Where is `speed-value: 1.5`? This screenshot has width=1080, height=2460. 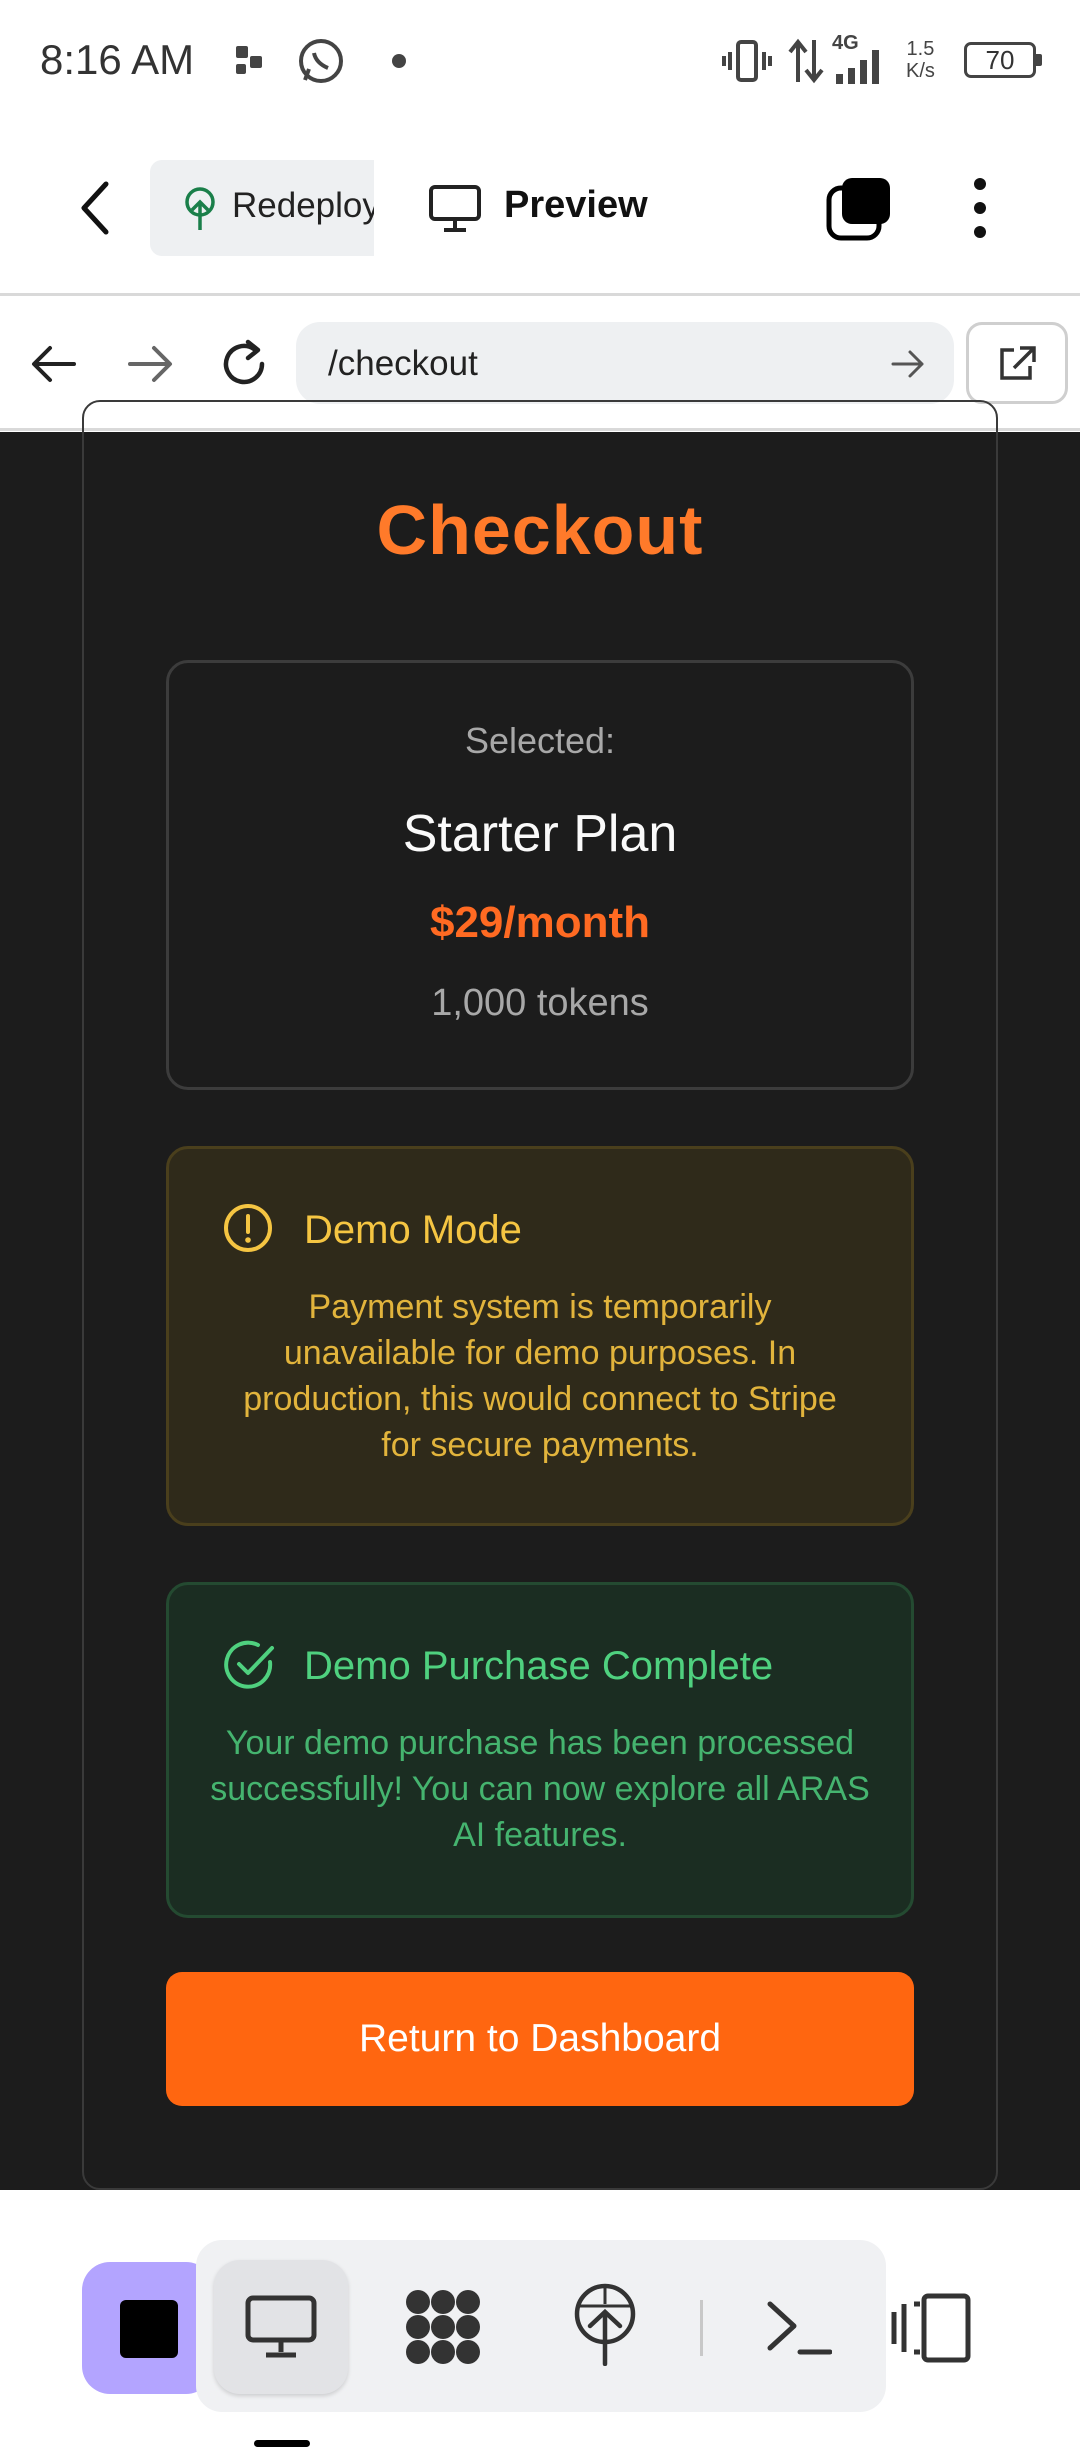
speed-value: 1.5 is located at coordinates (920, 49).